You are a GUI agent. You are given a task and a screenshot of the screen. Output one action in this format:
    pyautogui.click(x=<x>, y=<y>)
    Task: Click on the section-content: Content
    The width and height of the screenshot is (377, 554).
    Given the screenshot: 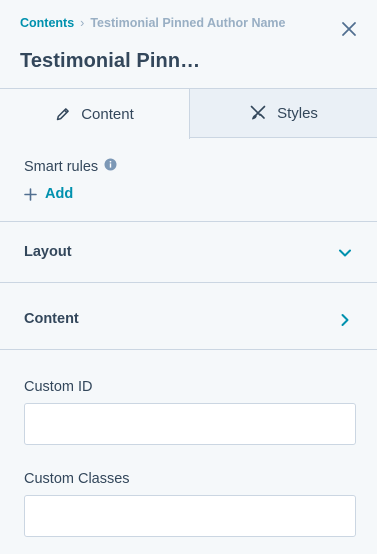 What is the action you would take?
    pyautogui.click(x=188, y=320)
    